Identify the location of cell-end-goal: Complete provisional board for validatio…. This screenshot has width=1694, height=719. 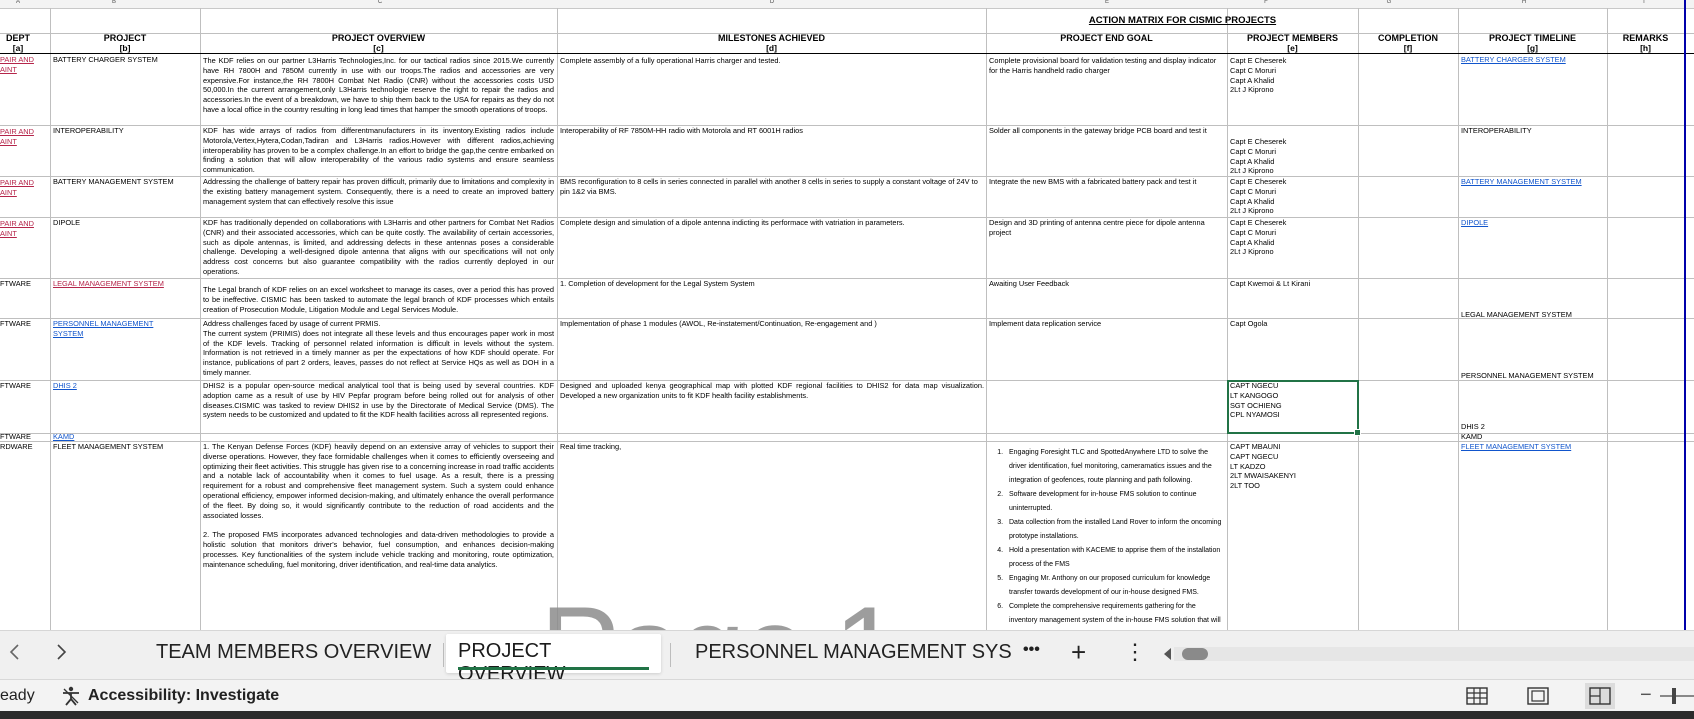
(1107, 66).